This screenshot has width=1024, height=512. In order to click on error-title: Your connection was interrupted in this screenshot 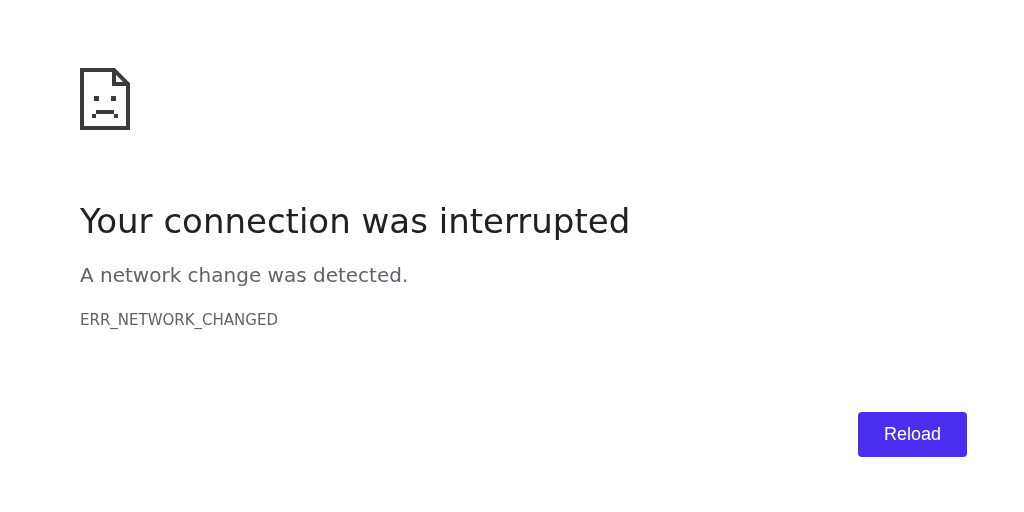, I will do `click(356, 221)`.